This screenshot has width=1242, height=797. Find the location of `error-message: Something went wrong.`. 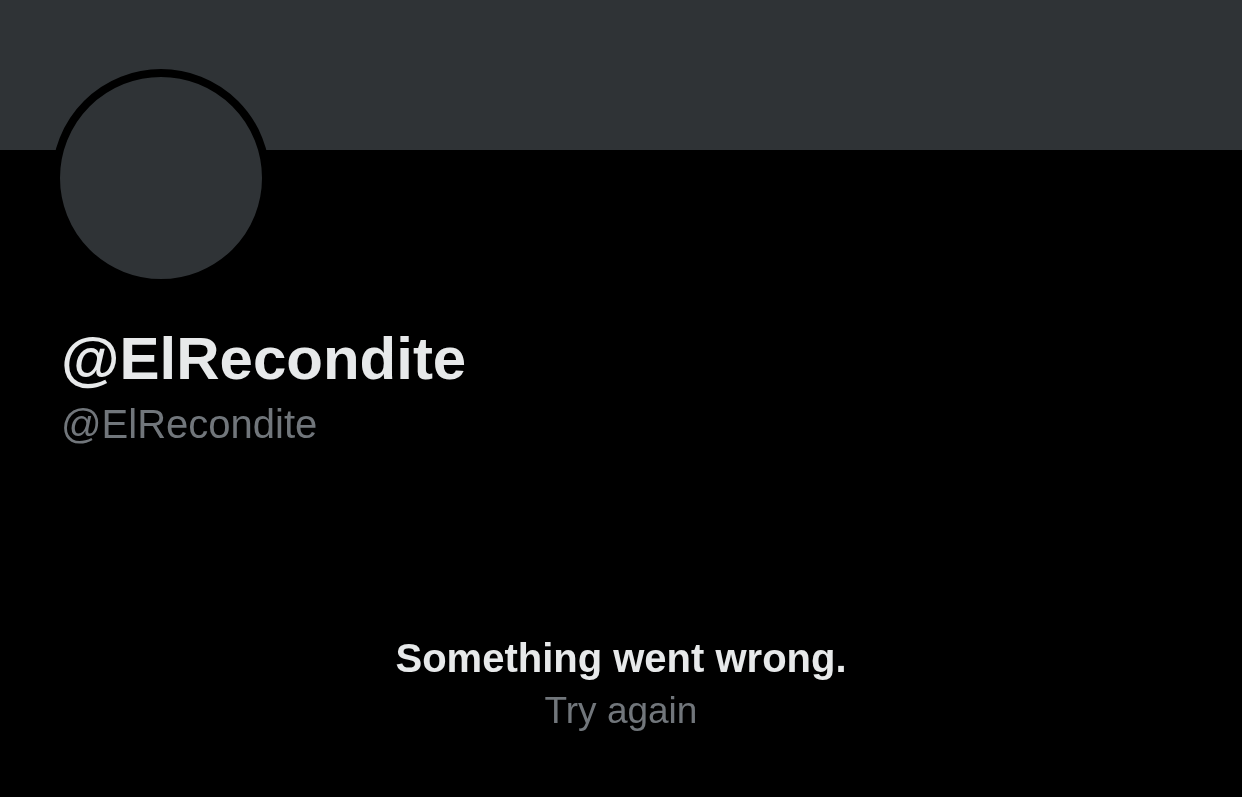

error-message: Something went wrong. is located at coordinates (621, 658).